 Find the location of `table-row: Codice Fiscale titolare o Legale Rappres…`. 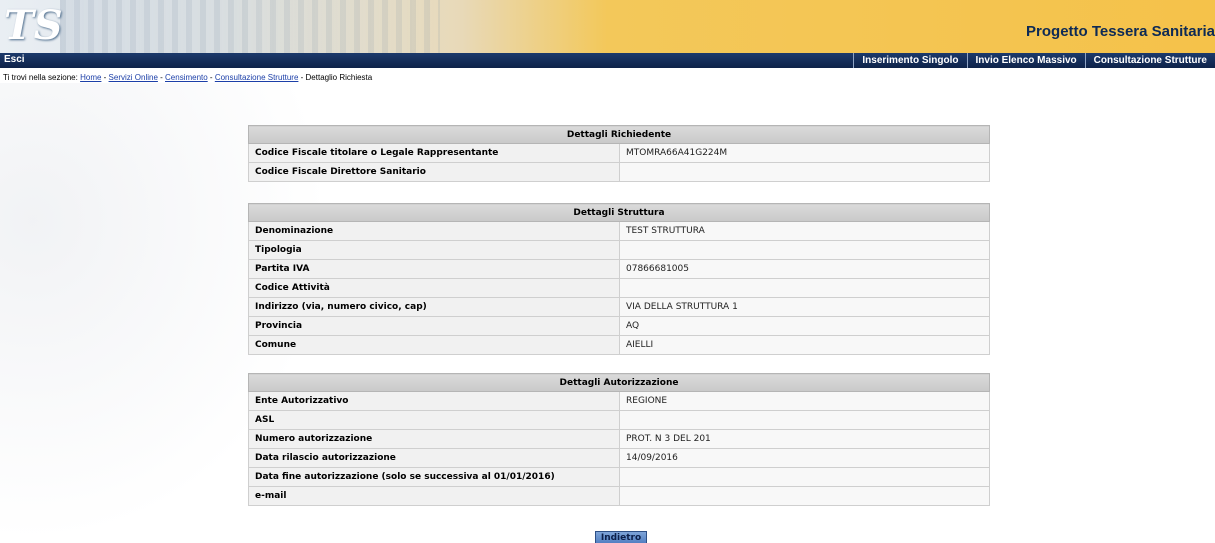

table-row: Codice Fiscale titolare o Legale Rappres… is located at coordinates (619, 153).